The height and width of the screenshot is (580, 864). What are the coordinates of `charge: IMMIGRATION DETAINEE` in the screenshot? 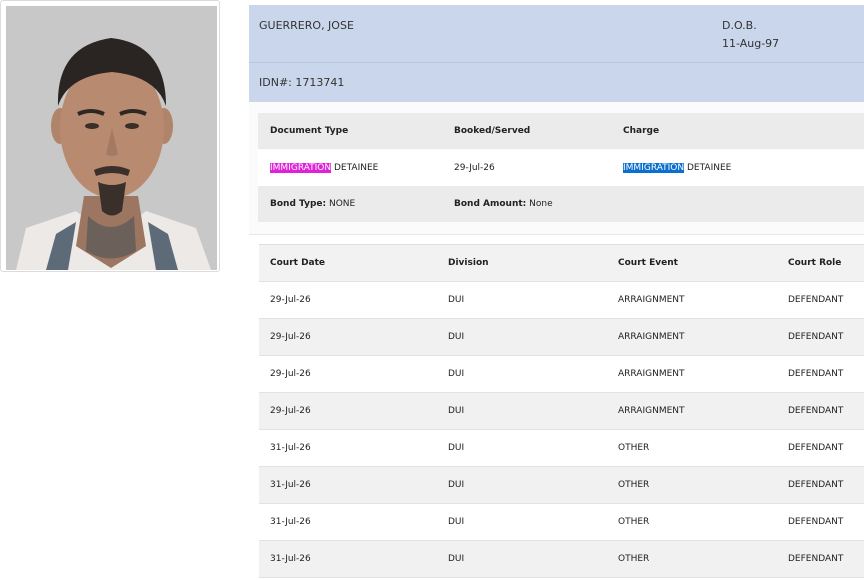 It's located at (677, 168).